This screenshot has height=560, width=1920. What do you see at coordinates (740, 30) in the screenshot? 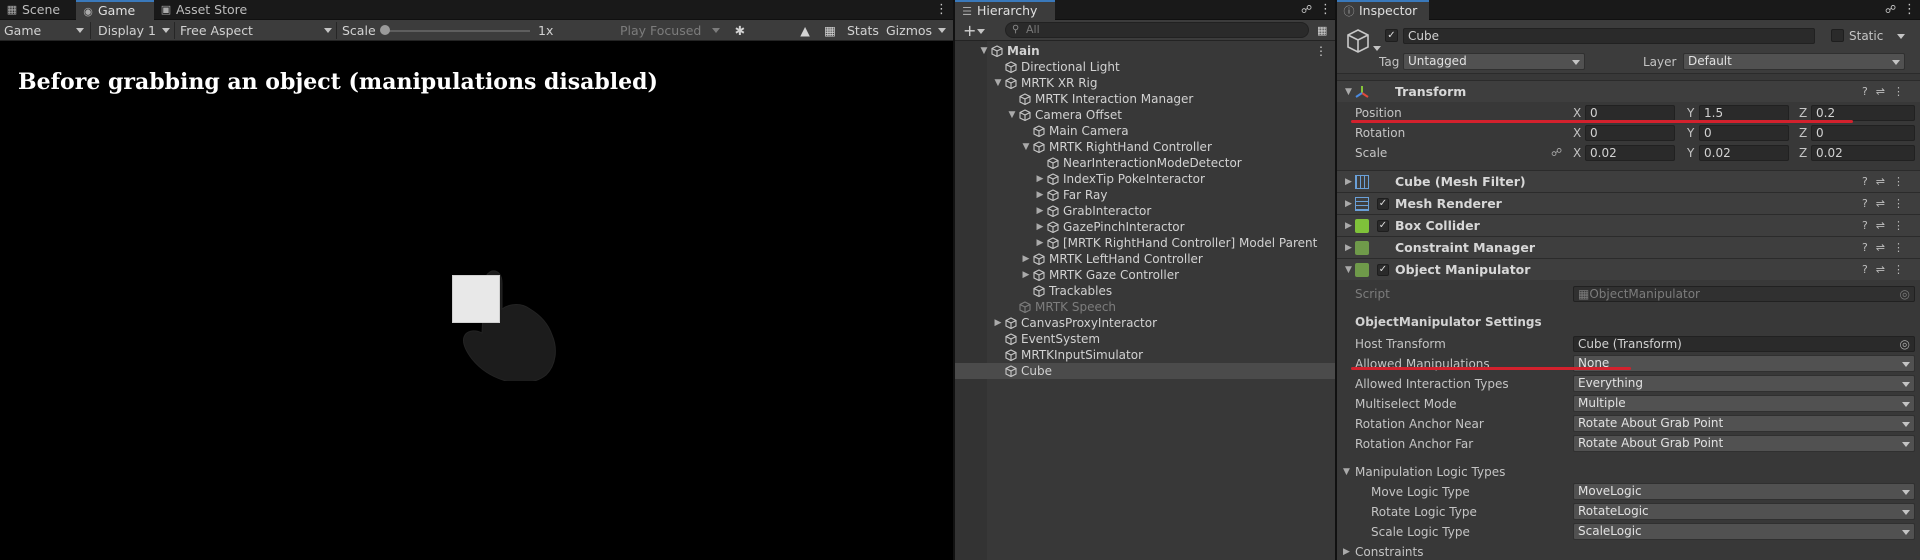
I see `bug-icon: ✱` at bounding box center [740, 30].